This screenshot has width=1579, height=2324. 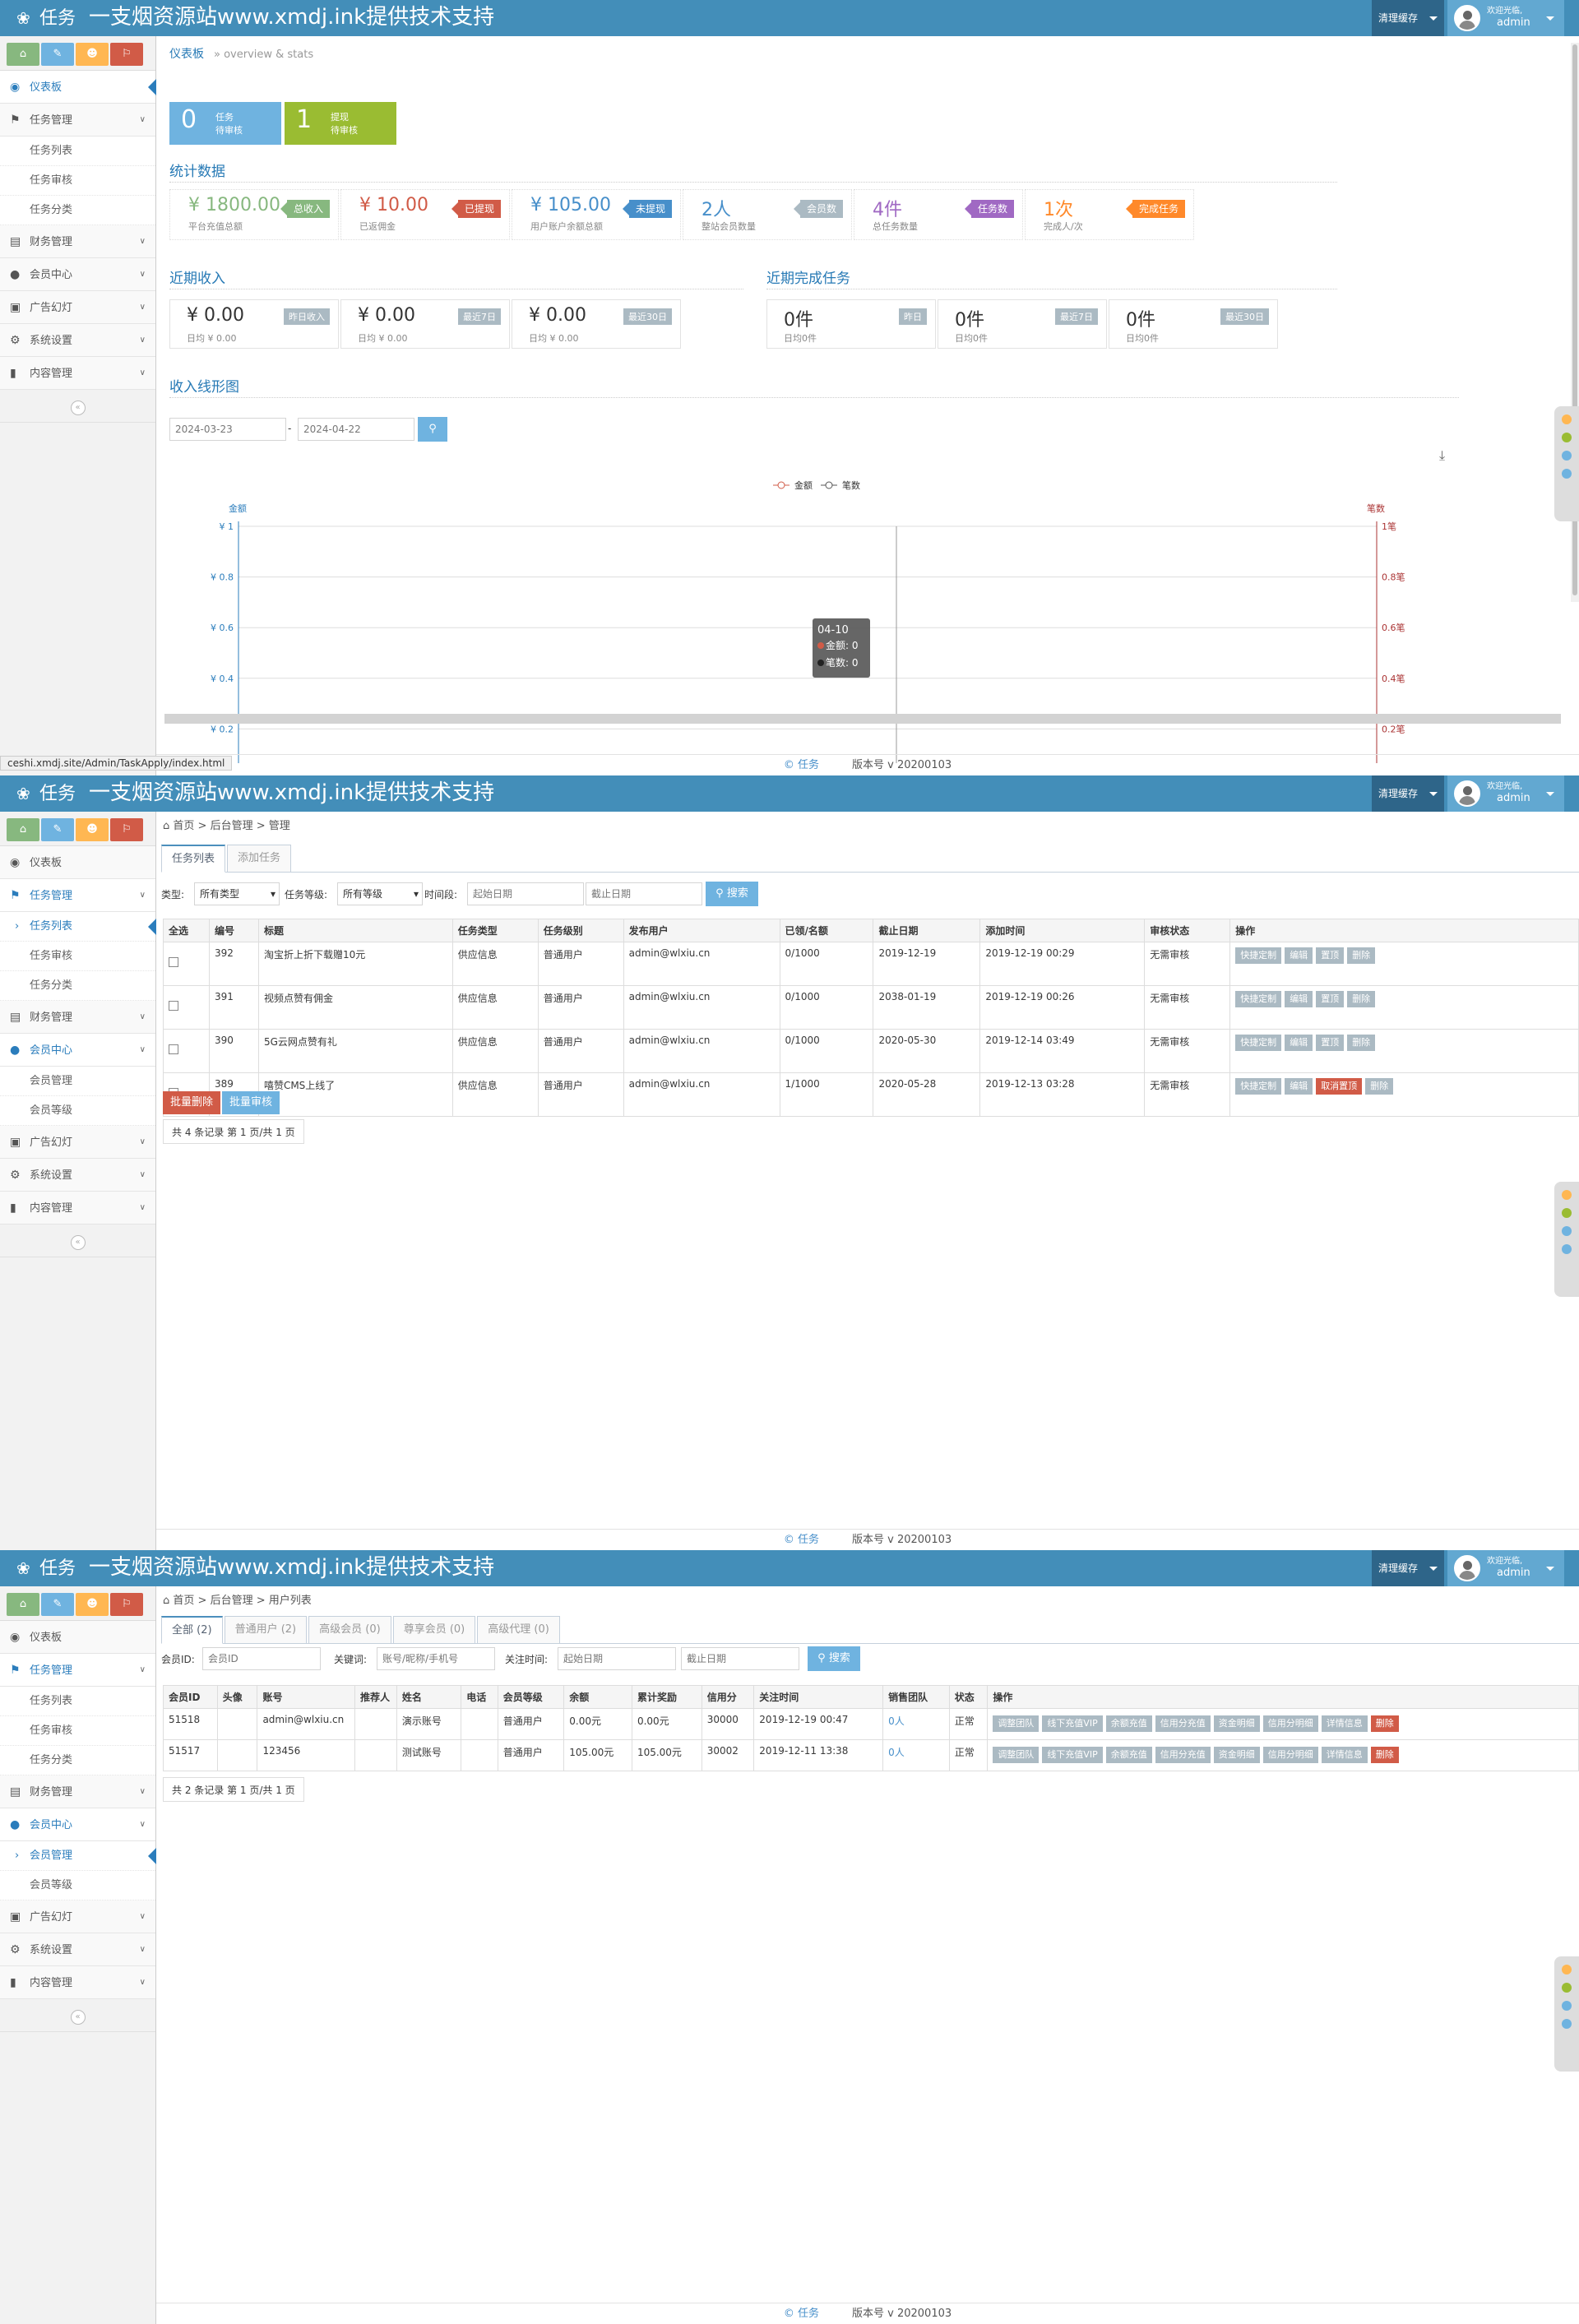 What do you see at coordinates (436, 1658) in the screenshot?
I see `keyword-input: 账号/昵称/手机号` at bounding box center [436, 1658].